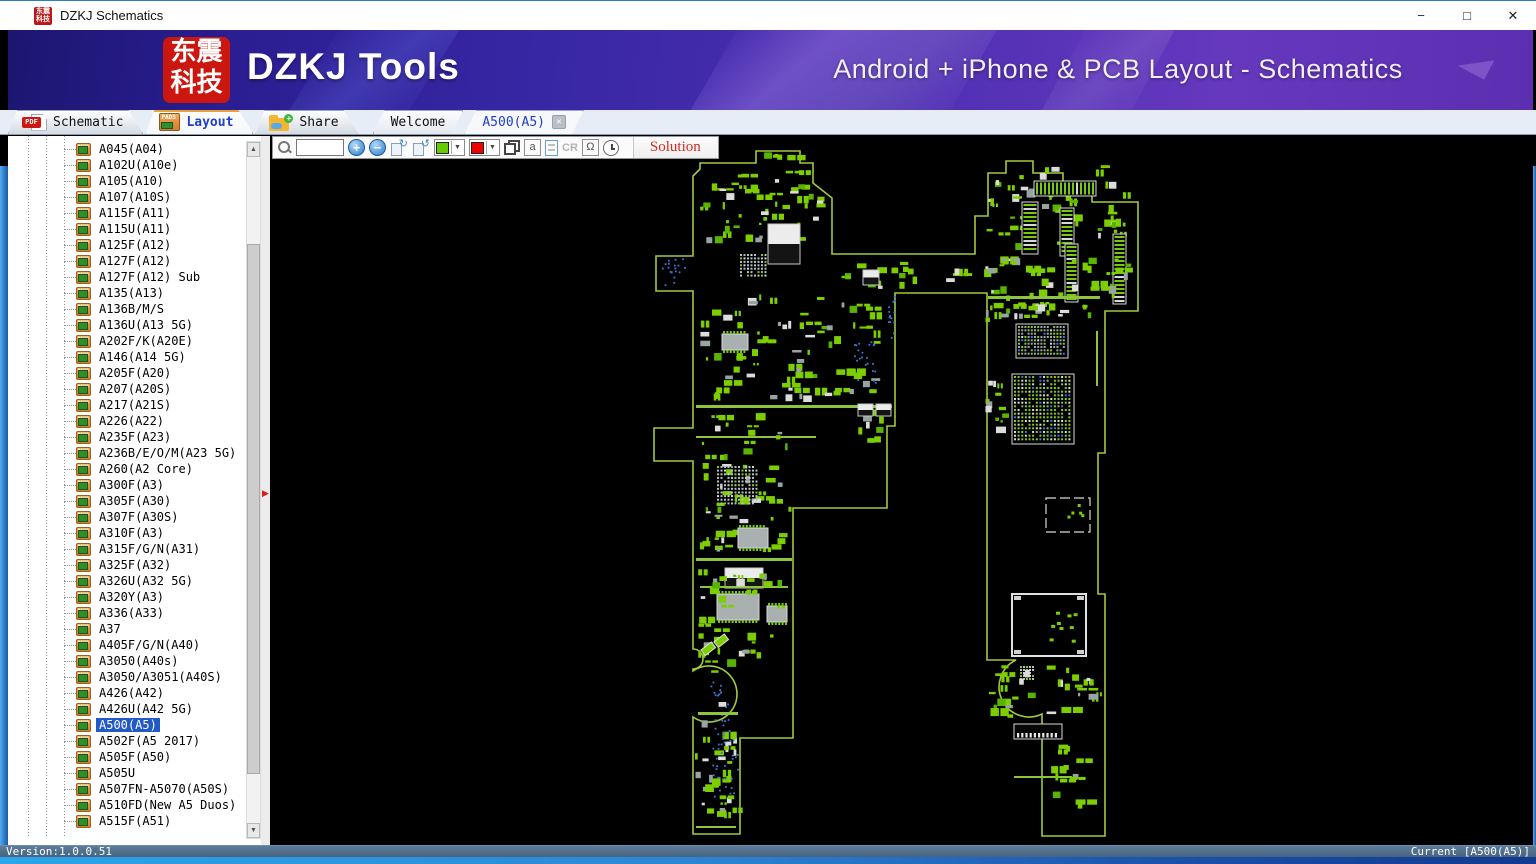  I want to click on cr-toggle: CR, so click(570, 148).